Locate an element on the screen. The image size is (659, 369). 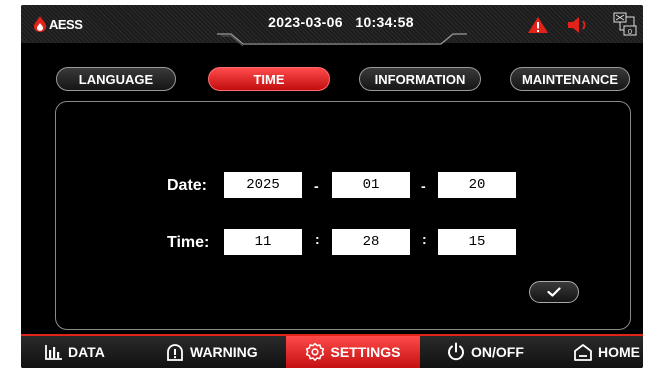
tab-maintenance: MAINTENANCE is located at coordinates (570, 79).